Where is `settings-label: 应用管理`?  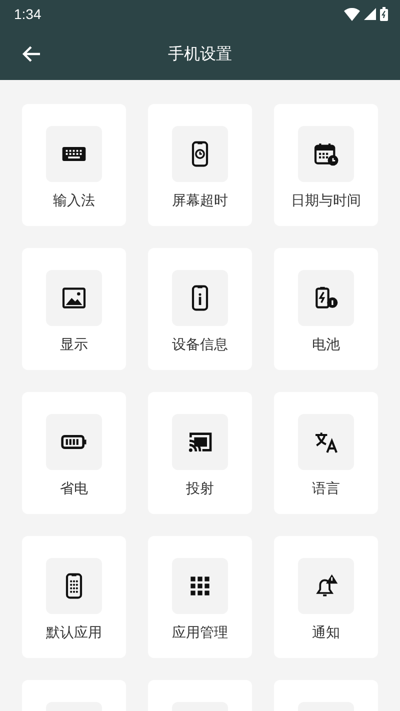 settings-label: 应用管理 is located at coordinates (200, 633).